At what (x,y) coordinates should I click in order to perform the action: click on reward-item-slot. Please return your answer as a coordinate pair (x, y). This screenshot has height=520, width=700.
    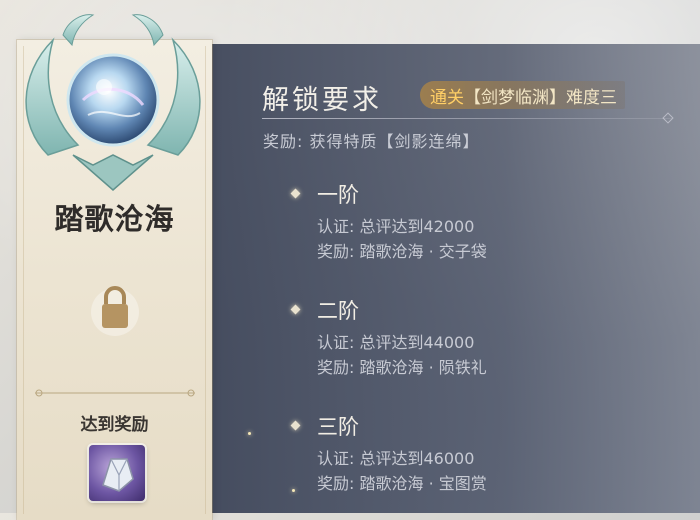
    Looking at the image, I should click on (117, 473).